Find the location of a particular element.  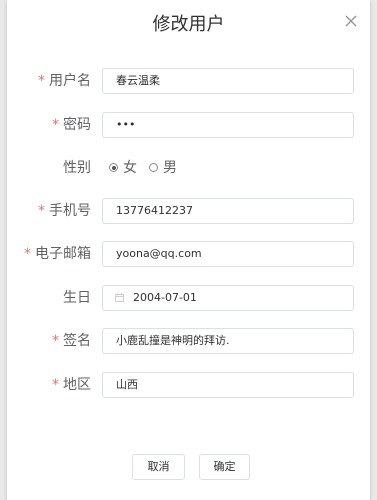

dialog-title: 修改用户 is located at coordinates (188, 24).